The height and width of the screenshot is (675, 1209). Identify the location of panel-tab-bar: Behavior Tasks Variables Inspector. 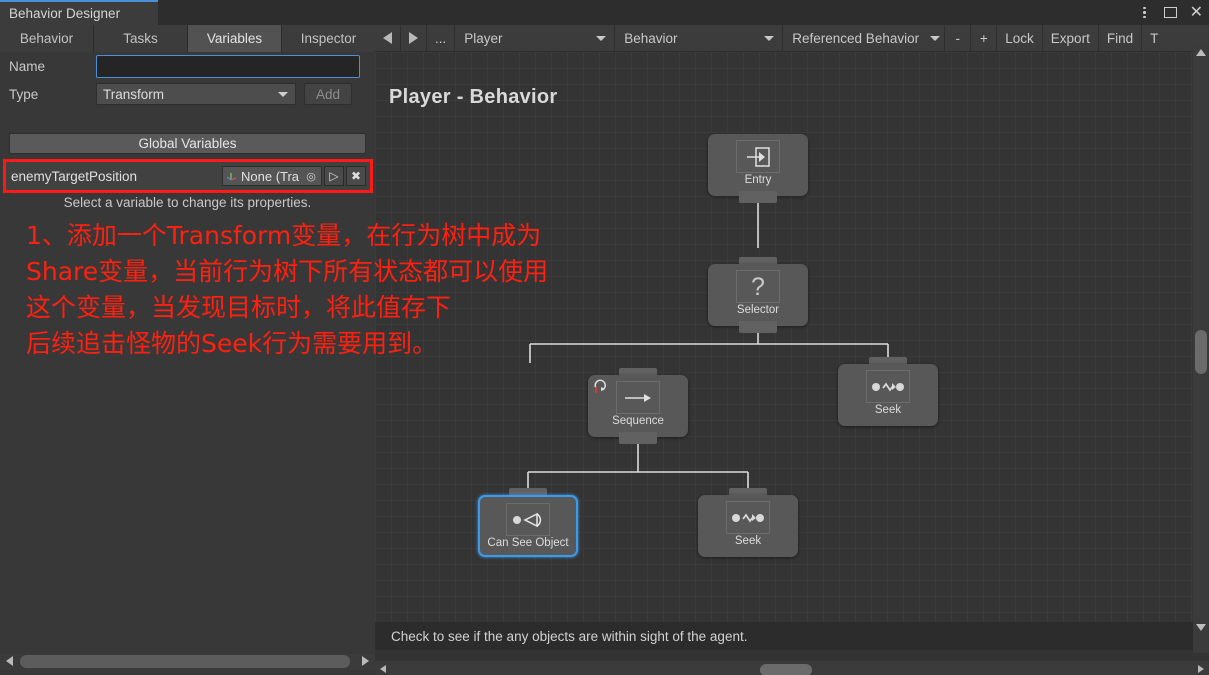
(187, 38).